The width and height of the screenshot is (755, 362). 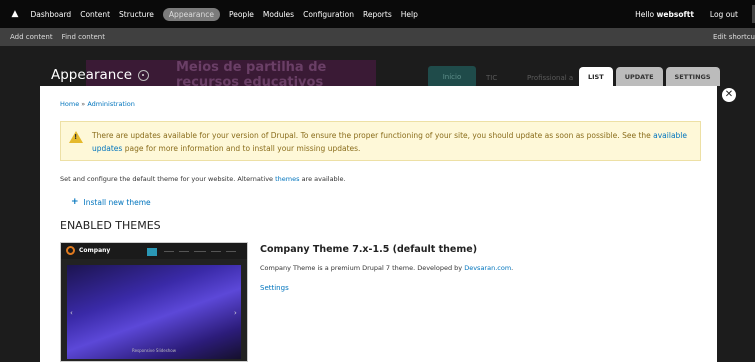 I want to click on tab-list: LIST, so click(x=596, y=77).